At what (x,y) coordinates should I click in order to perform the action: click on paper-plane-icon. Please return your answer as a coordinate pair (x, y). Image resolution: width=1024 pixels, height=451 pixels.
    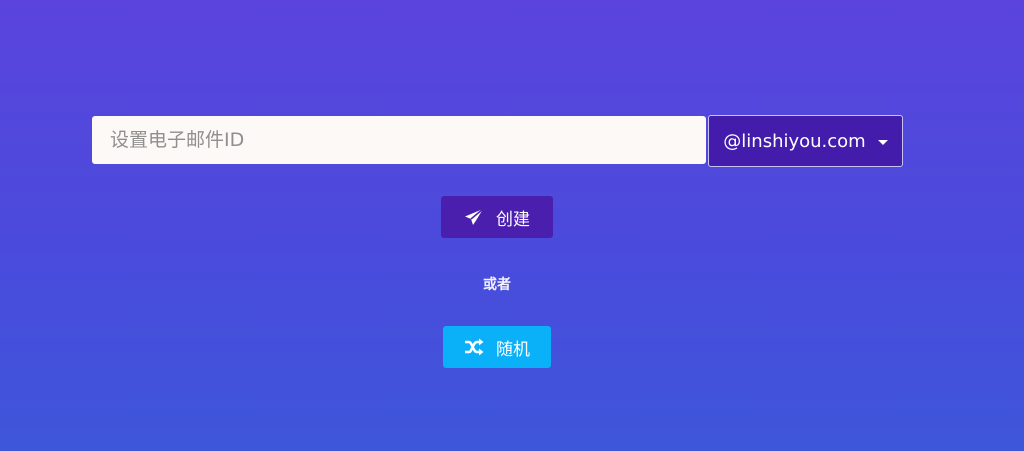
    Looking at the image, I should click on (474, 217).